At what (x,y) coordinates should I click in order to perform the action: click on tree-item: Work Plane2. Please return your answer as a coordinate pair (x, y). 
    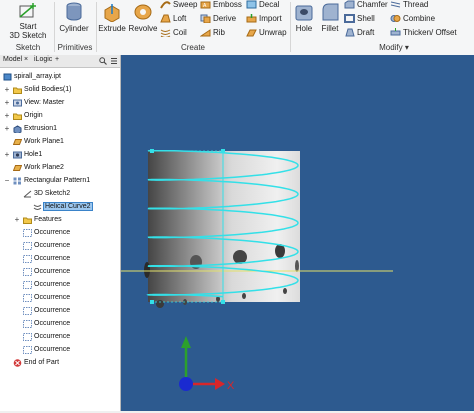
    Looking at the image, I should click on (60, 168).